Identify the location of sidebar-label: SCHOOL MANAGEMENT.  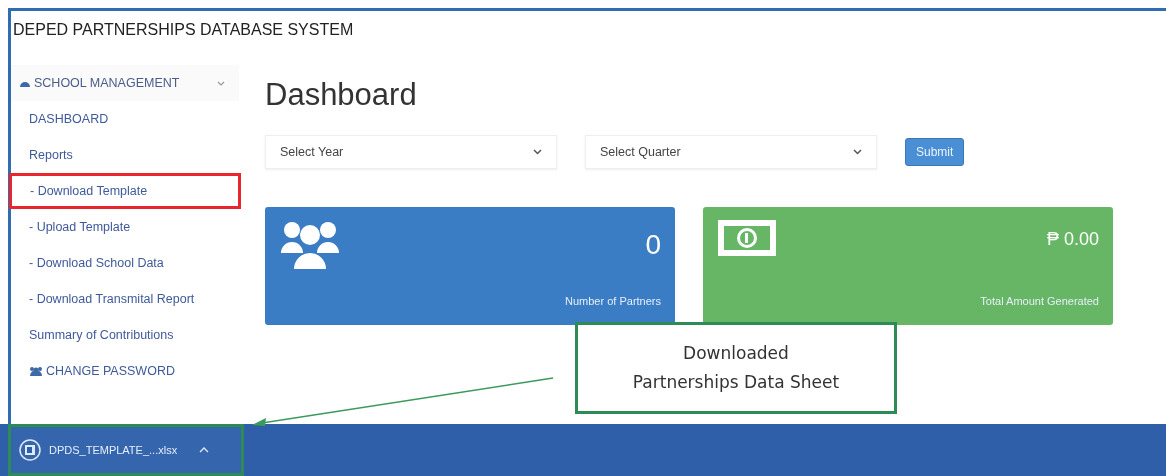
(107, 83).